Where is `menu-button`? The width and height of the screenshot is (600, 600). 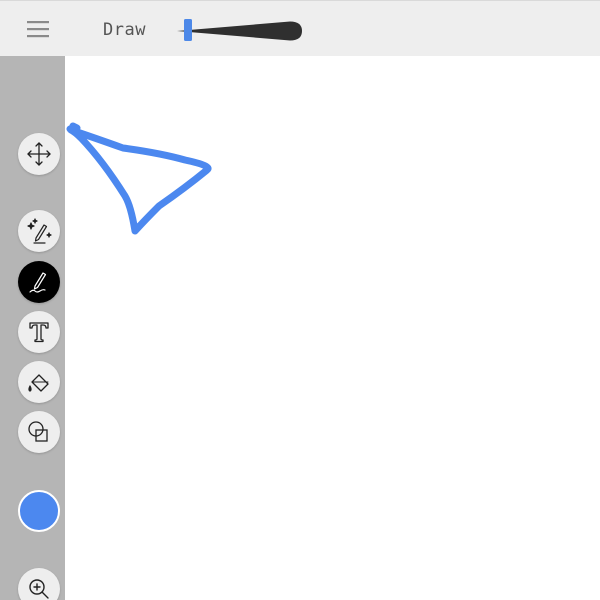
menu-button is located at coordinates (38, 29).